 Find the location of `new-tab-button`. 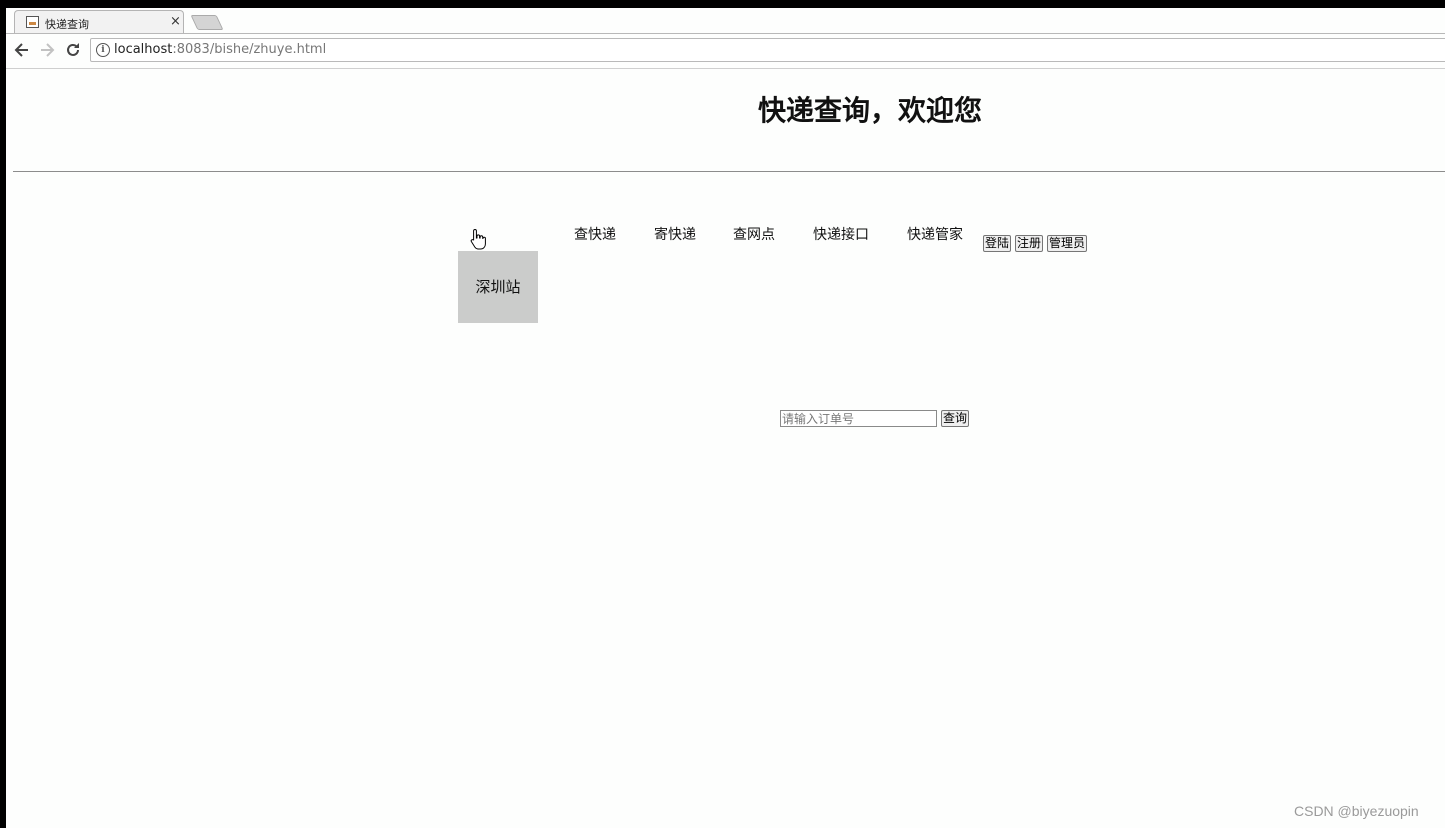

new-tab-button is located at coordinates (207, 22).